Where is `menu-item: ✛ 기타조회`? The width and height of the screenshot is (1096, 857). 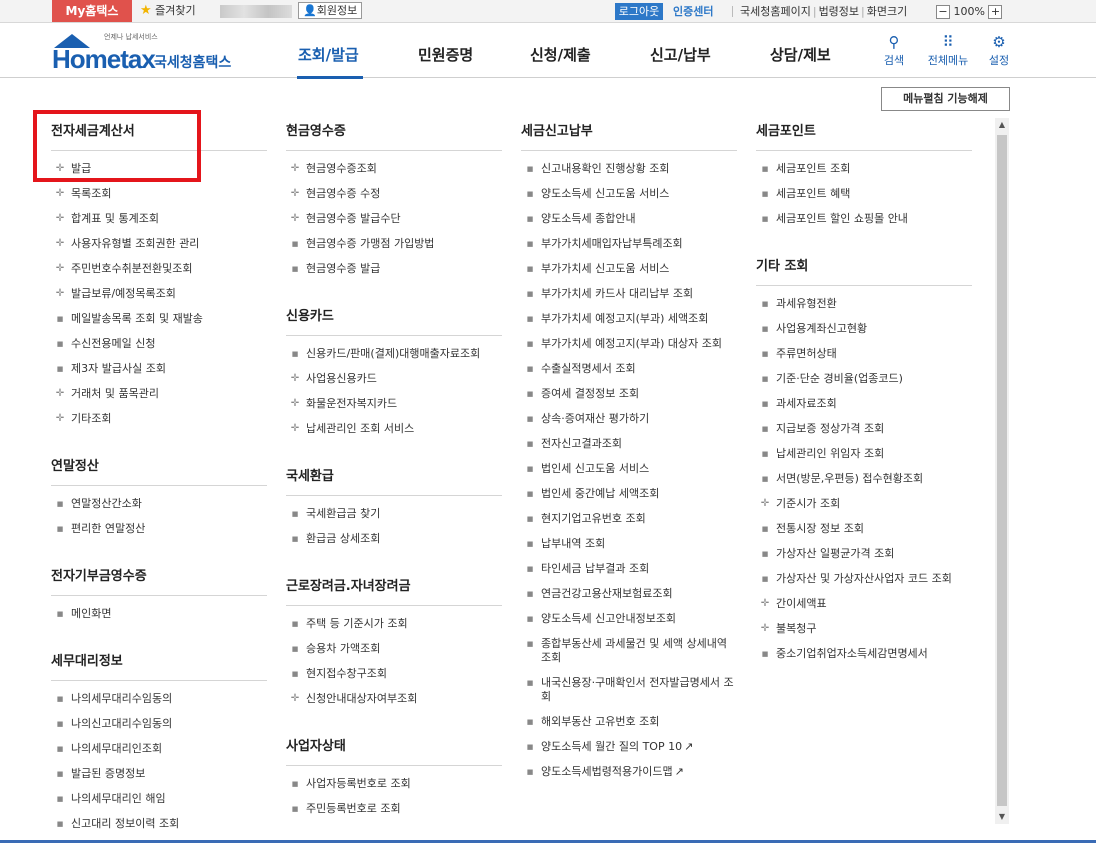
menu-item: ✛ 기타조회 is located at coordinates (159, 419).